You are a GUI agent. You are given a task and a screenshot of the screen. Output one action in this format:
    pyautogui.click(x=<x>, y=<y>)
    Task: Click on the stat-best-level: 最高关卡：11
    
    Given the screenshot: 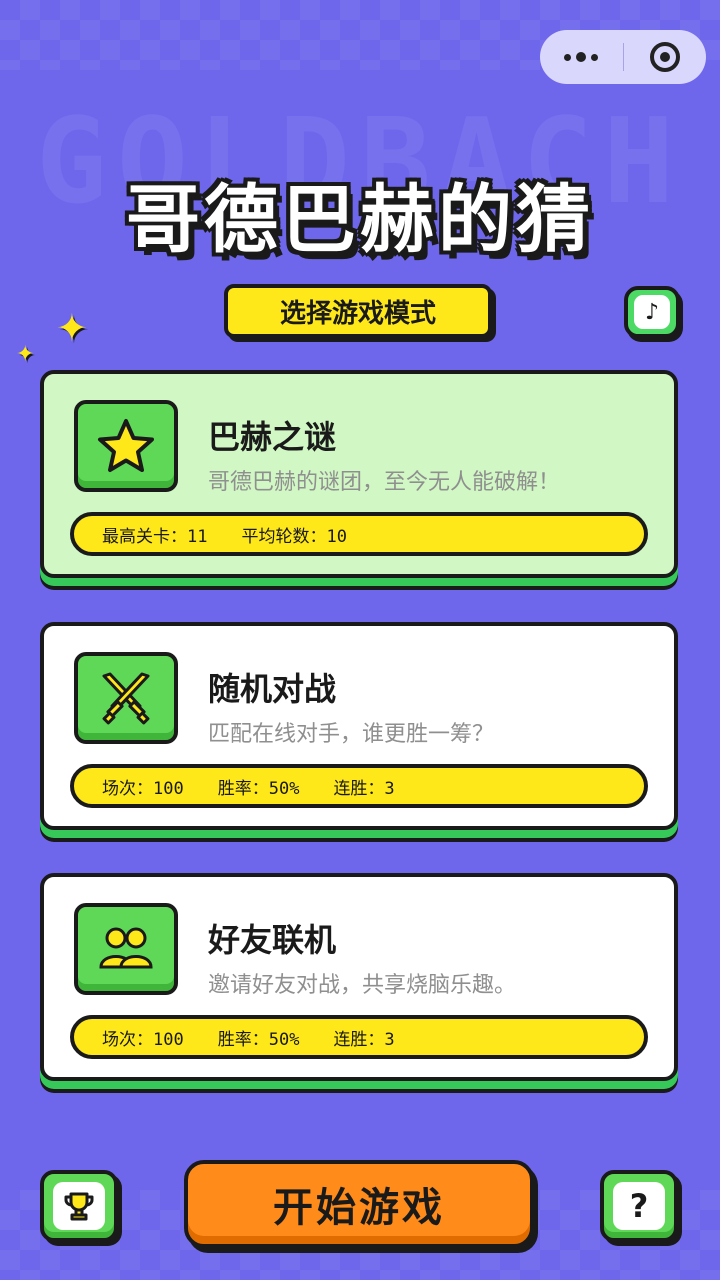 What is the action you would take?
    pyautogui.click(x=155, y=536)
    